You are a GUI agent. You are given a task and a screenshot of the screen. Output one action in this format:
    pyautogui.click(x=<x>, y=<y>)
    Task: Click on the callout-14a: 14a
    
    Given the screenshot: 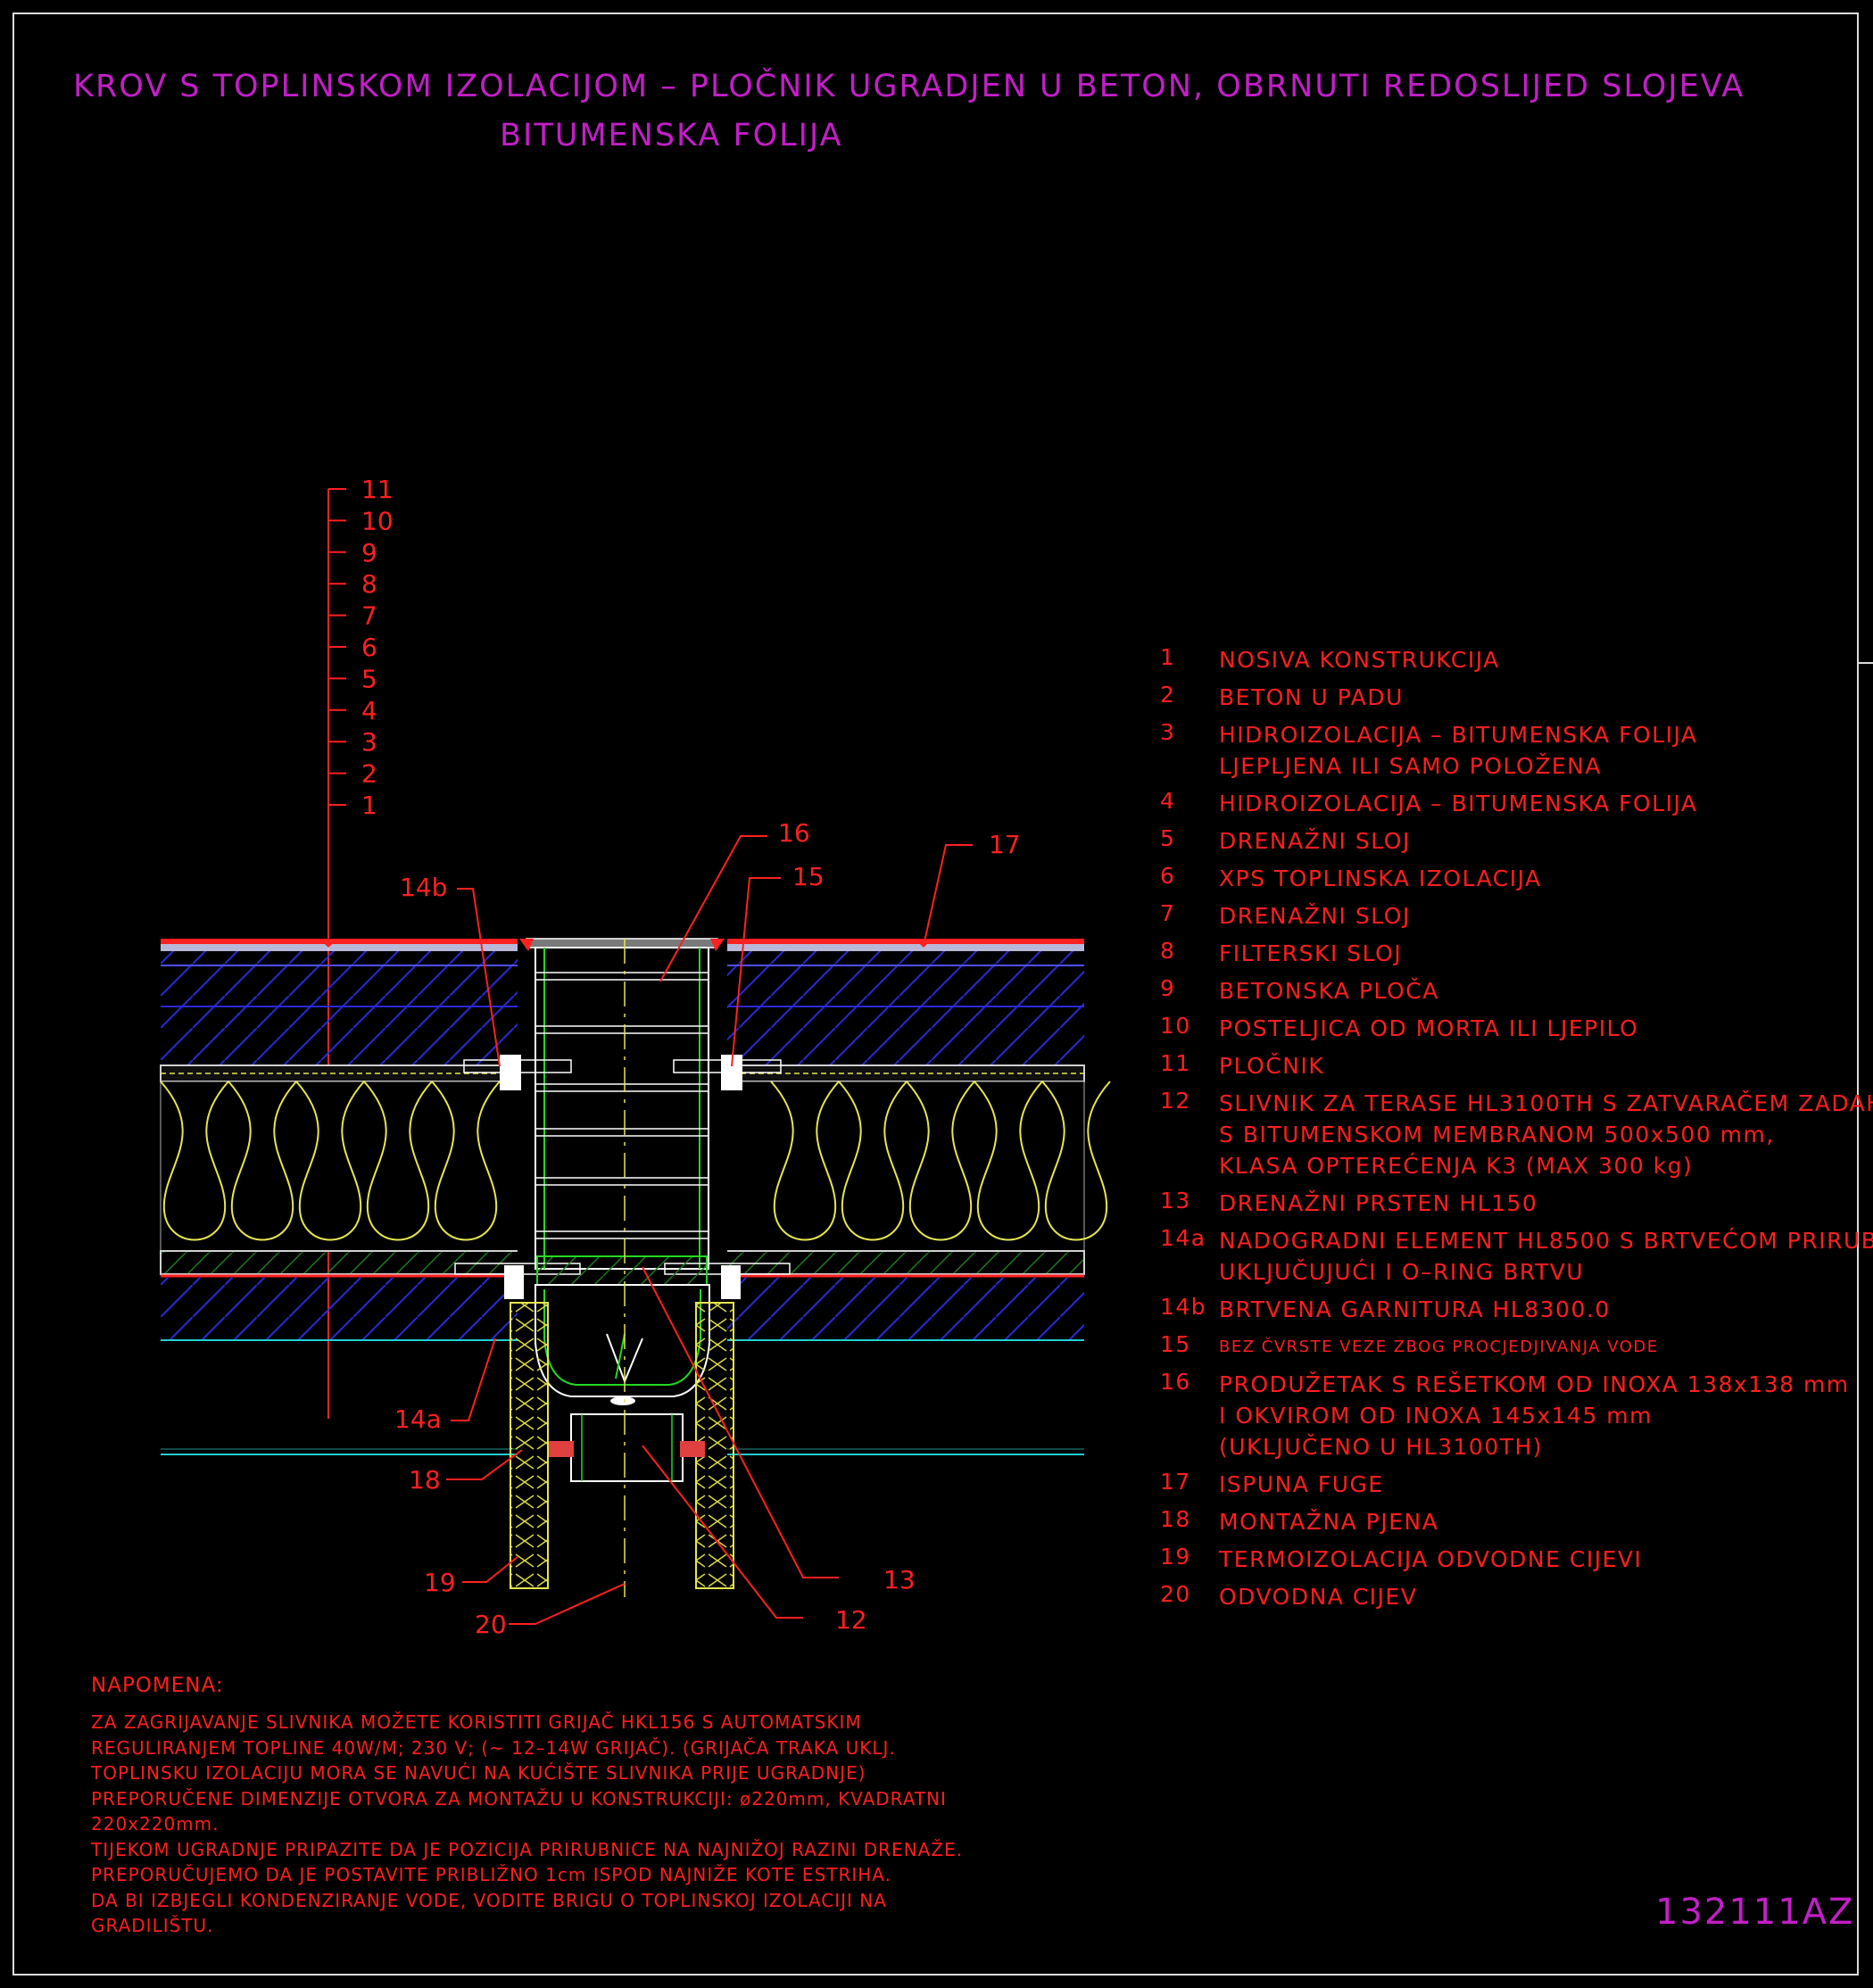 What is the action you would take?
    pyautogui.click(x=418, y=1419)
    